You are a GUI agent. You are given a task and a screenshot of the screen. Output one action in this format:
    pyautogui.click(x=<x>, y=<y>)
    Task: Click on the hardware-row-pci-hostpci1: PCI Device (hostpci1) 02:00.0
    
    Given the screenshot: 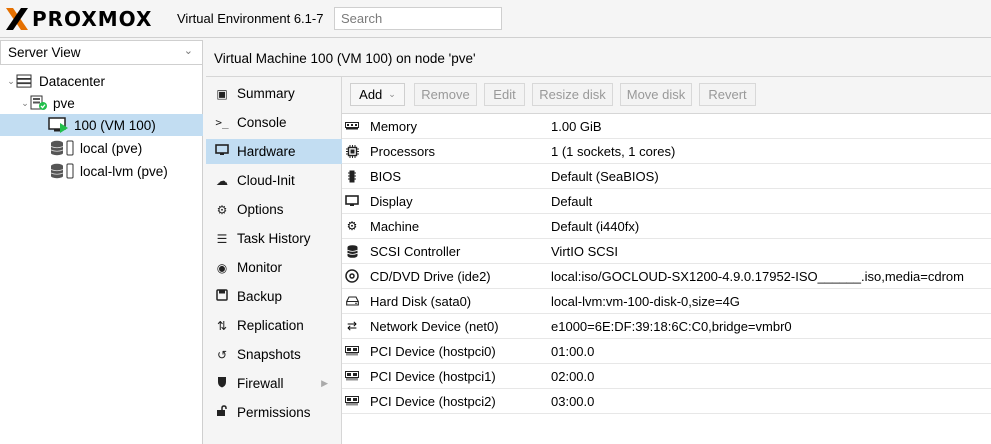 What is the action you would take?
    pyautogui.click(x=666, y=376)
    